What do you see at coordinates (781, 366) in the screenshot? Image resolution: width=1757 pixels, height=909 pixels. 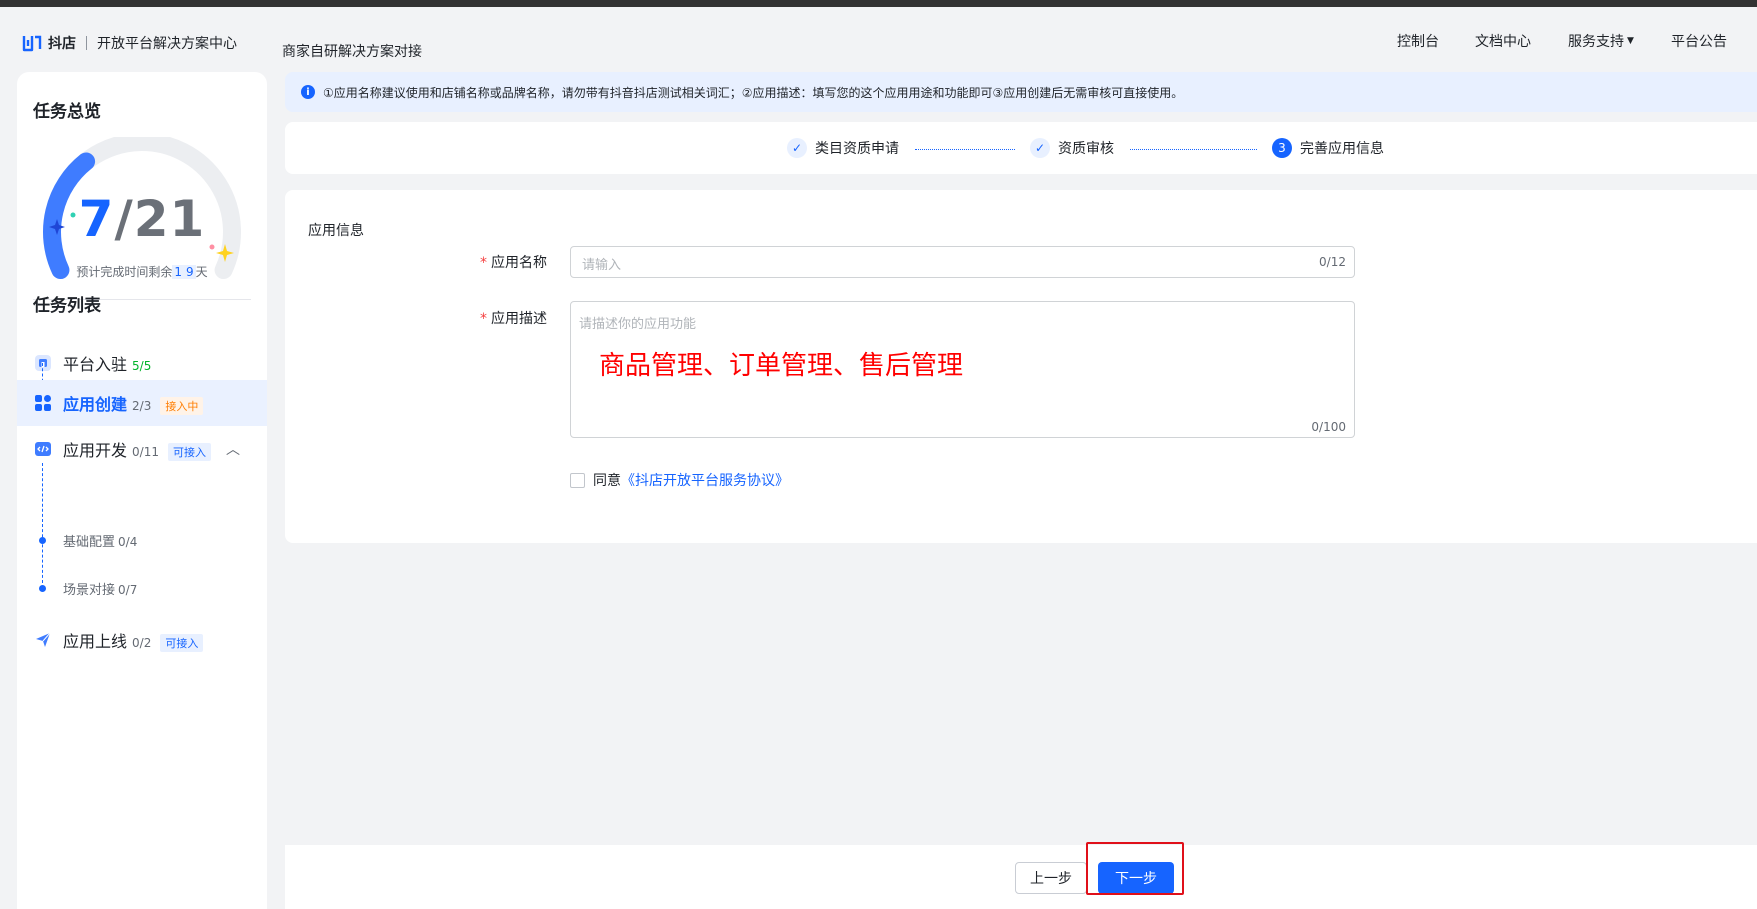 I see `annotation-text: 商品管理、订单管理、售后管理` at bounding box center [781, 366].